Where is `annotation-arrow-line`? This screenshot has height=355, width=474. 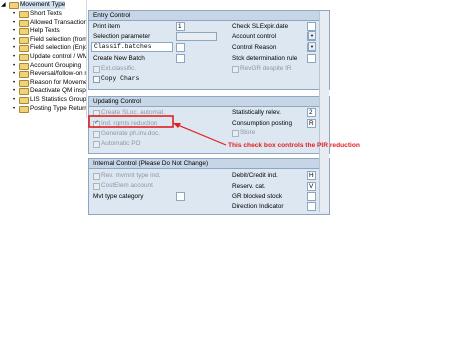 annotation-arrow-line is located at coordinates (199, 134).